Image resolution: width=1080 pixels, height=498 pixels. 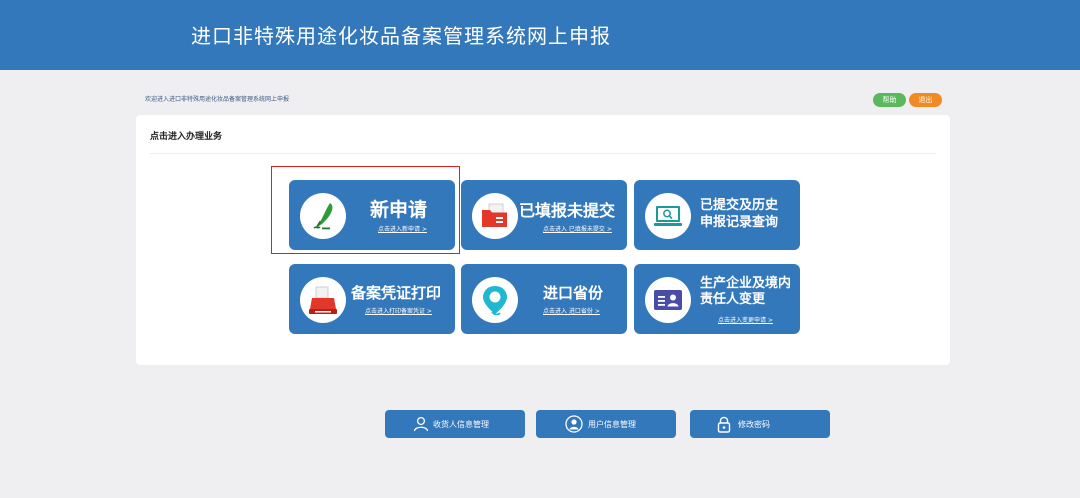 I want to click on user-management-button: 用户信息管理, so click(x=606, y=424).